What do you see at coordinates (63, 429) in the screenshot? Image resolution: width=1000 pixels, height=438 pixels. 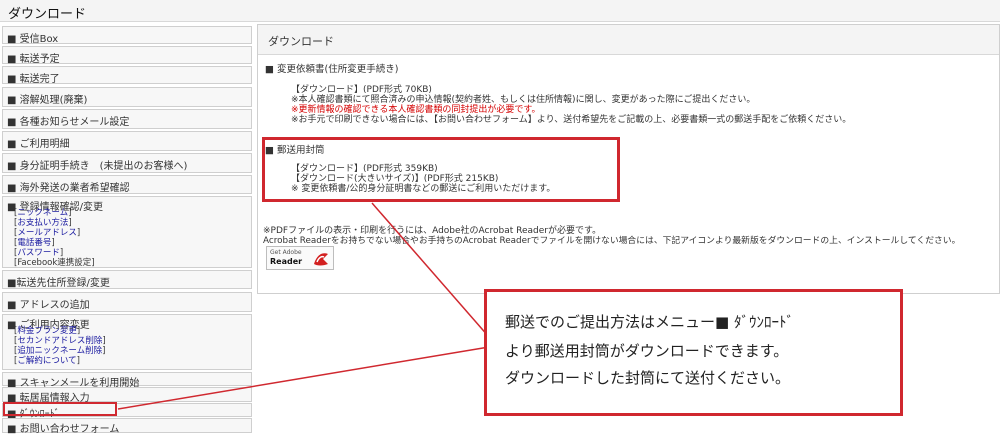 I see `sidebar-item-label: ■ お問い合わせフォーム` at bounding box center [63, 429].